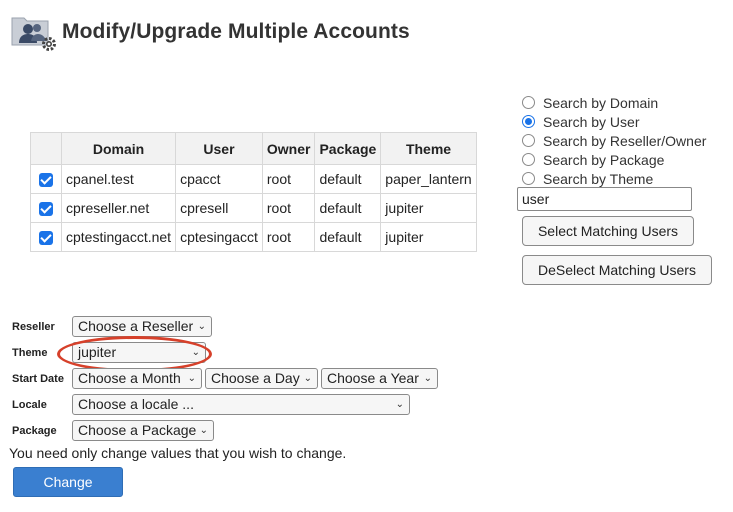 Image resolution: width=733 pixels, height=512 pixels. I want to click on start-date-label: Start Date, so click(38, 379).